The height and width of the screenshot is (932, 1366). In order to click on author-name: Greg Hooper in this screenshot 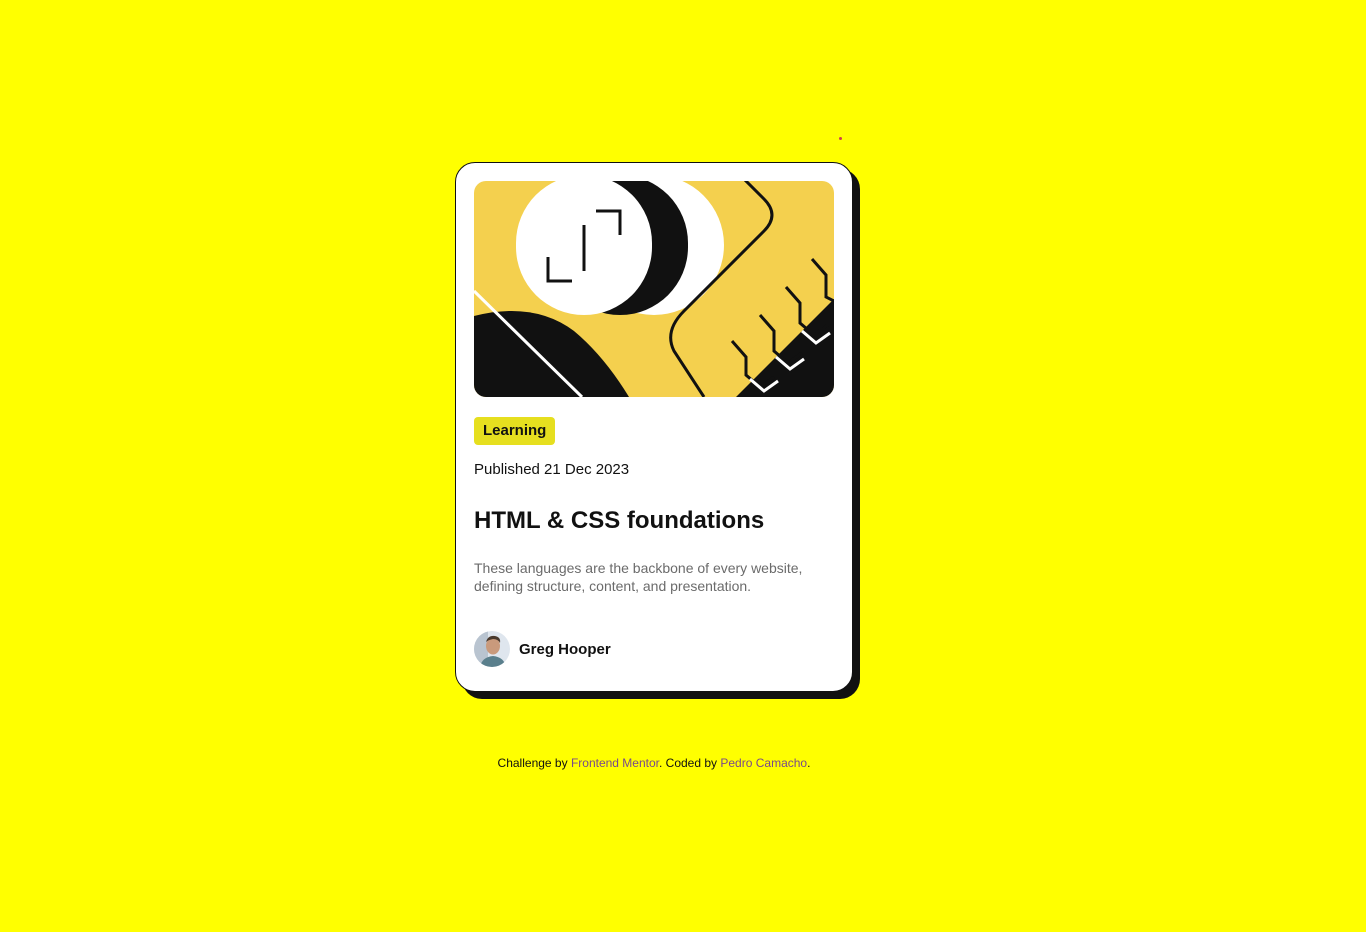, I will do `click(565, 649)`.